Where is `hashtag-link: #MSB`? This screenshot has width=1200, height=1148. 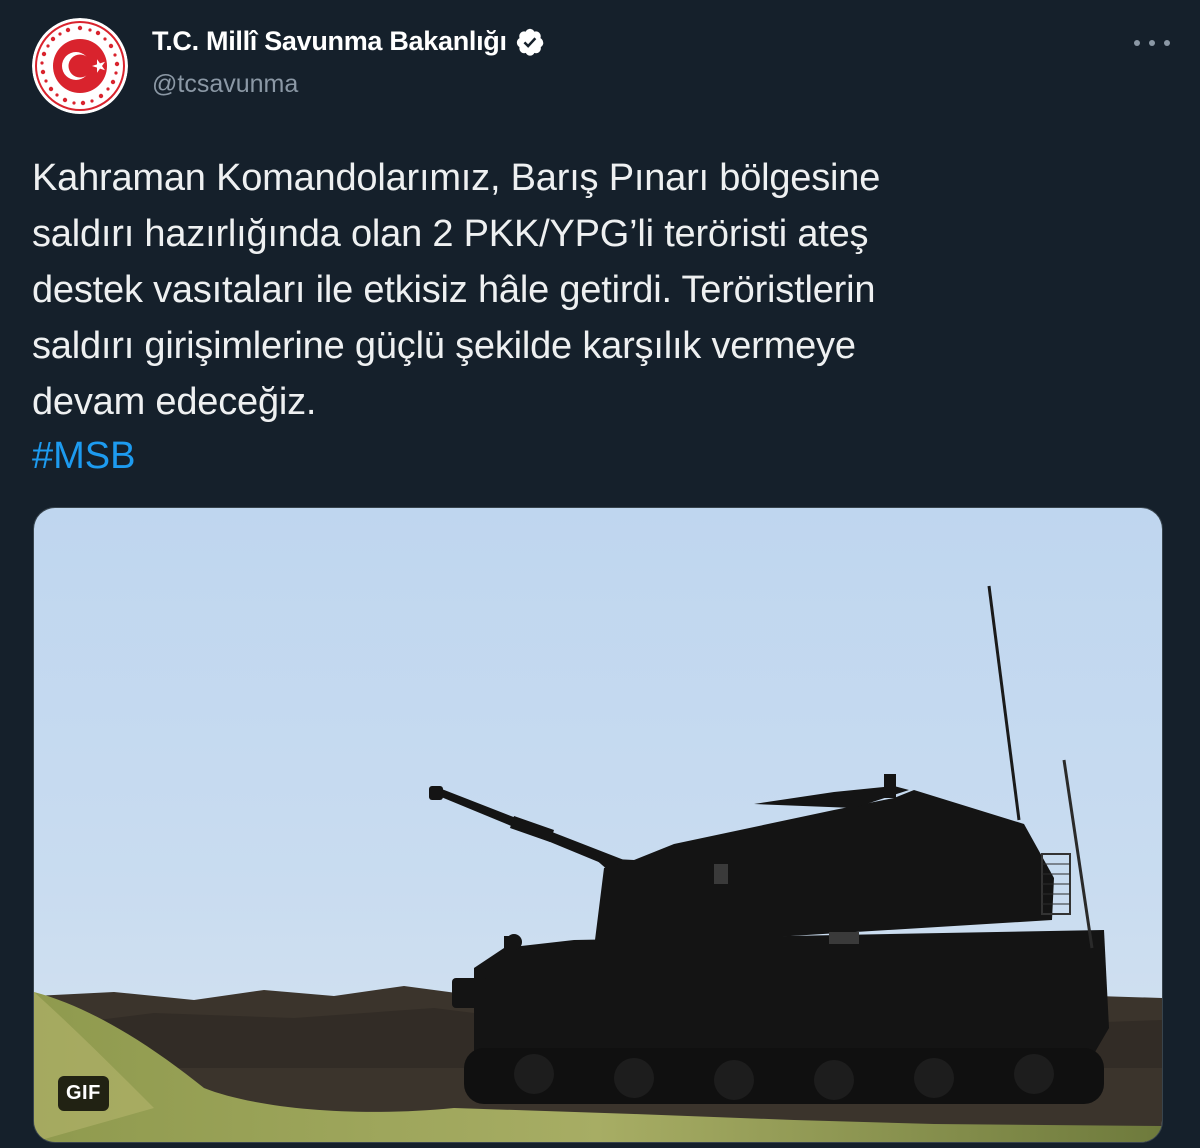 hashtag-link: #MSB is located at coordinates (83, 456).